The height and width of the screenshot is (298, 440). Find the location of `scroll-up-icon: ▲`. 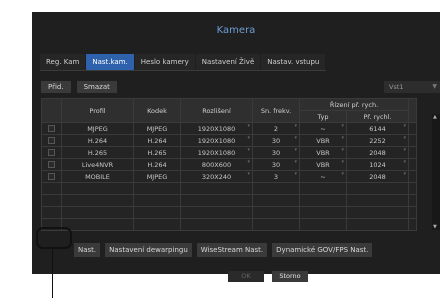

scroll-up-icon: ▲ is located at coordinates (435, 117).